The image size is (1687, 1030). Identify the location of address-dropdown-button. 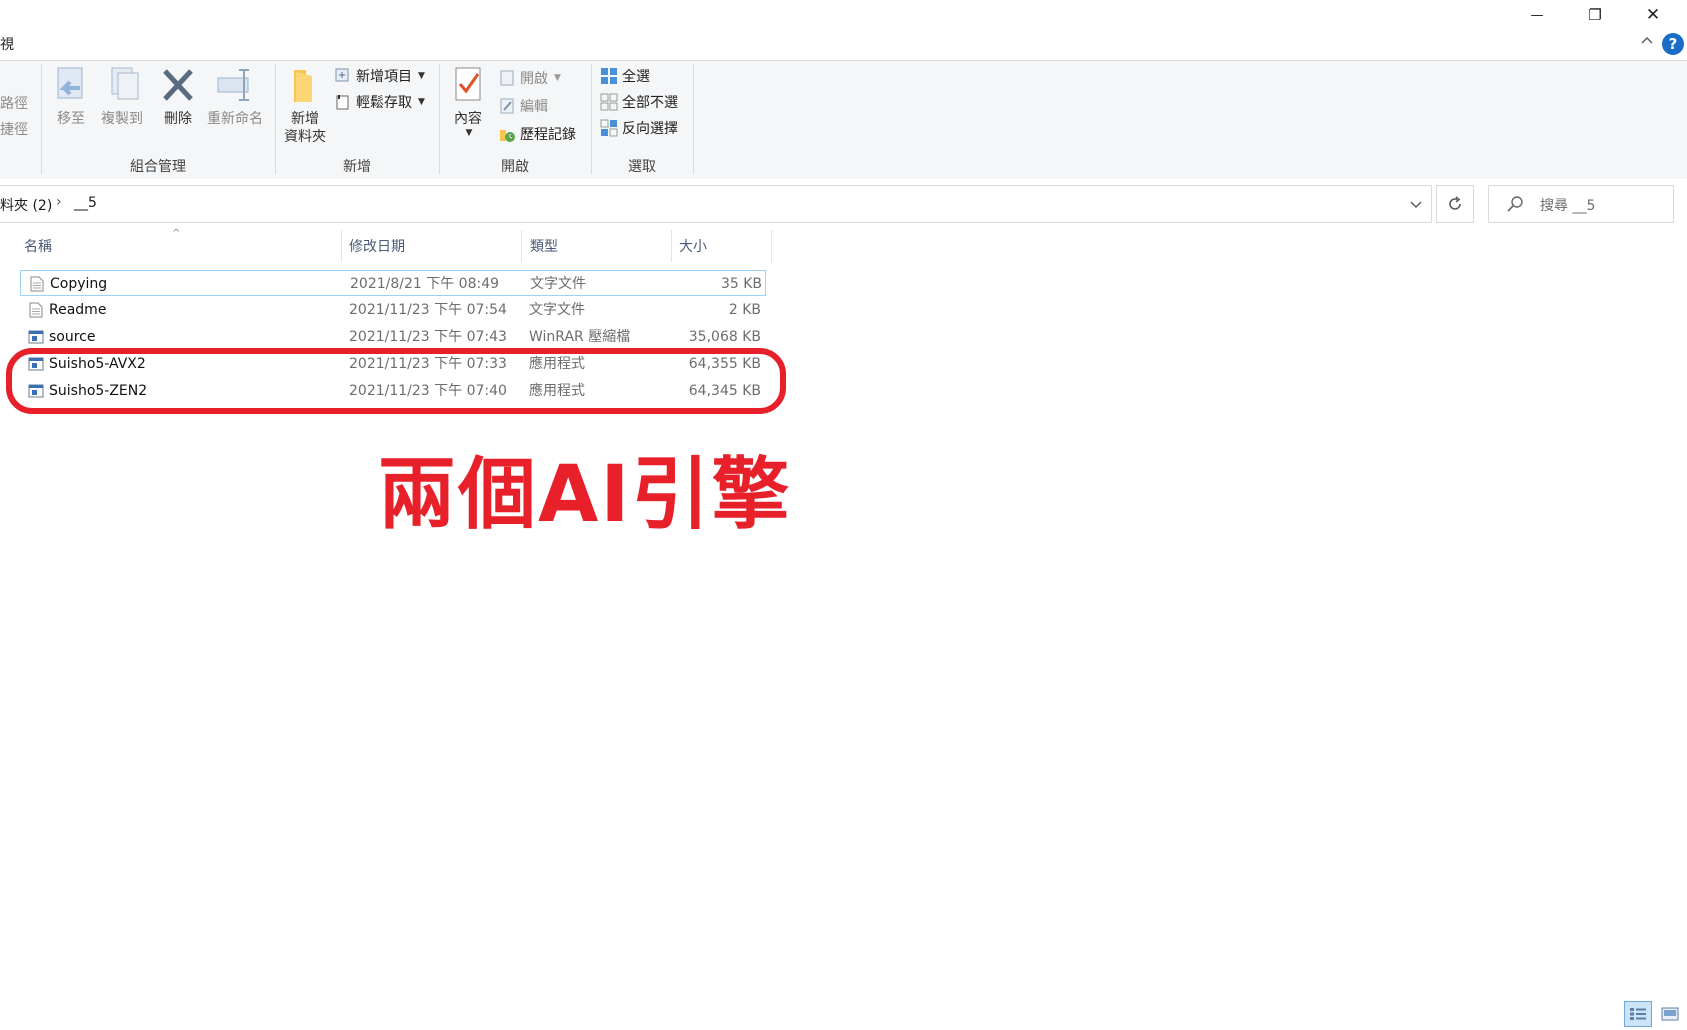
(1416, 204).